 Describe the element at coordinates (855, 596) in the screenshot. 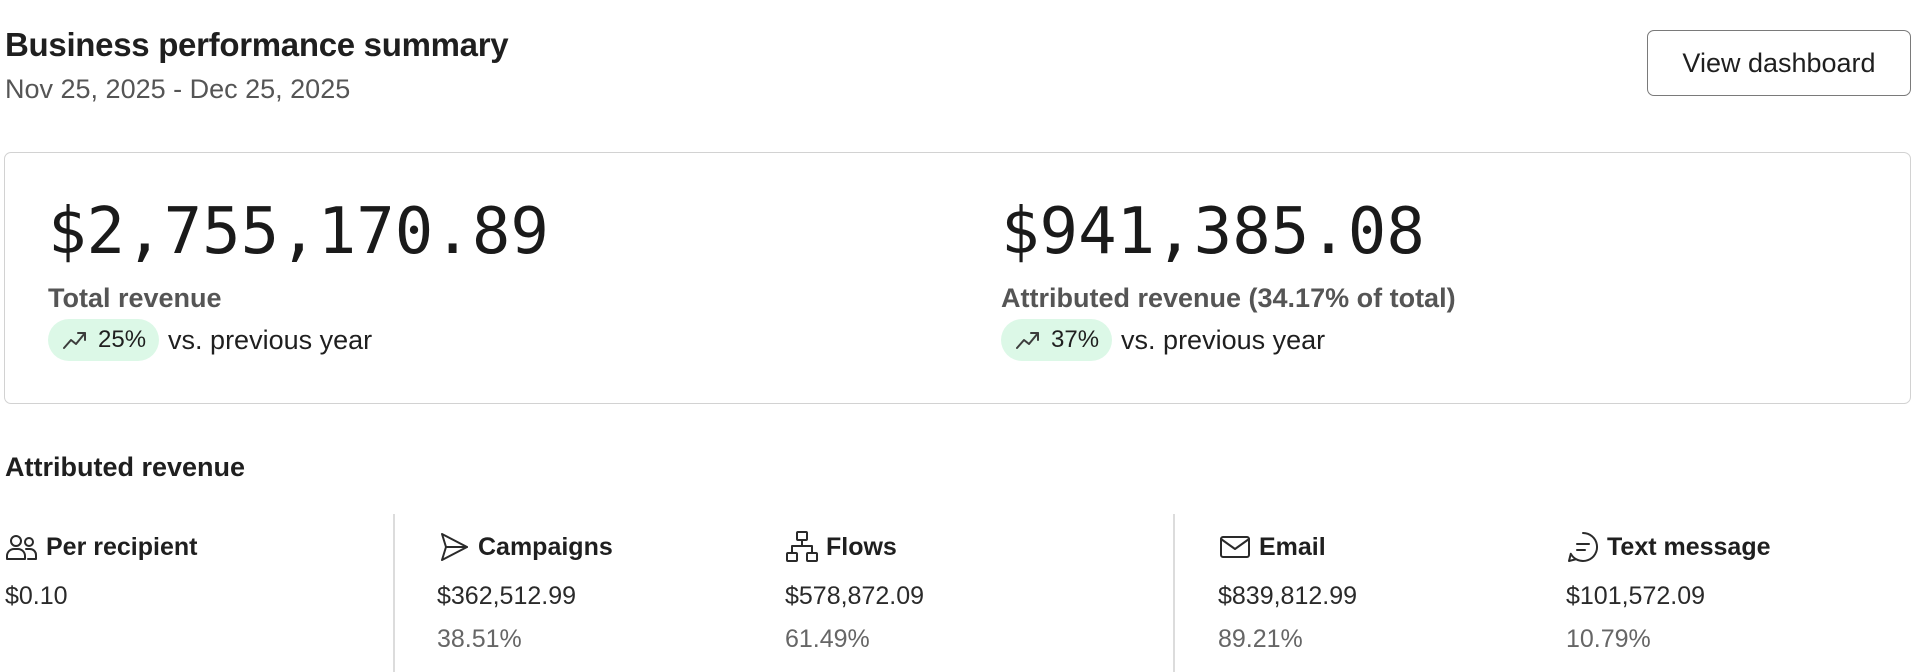

I see `stat-value: $578,872.09` at that location.